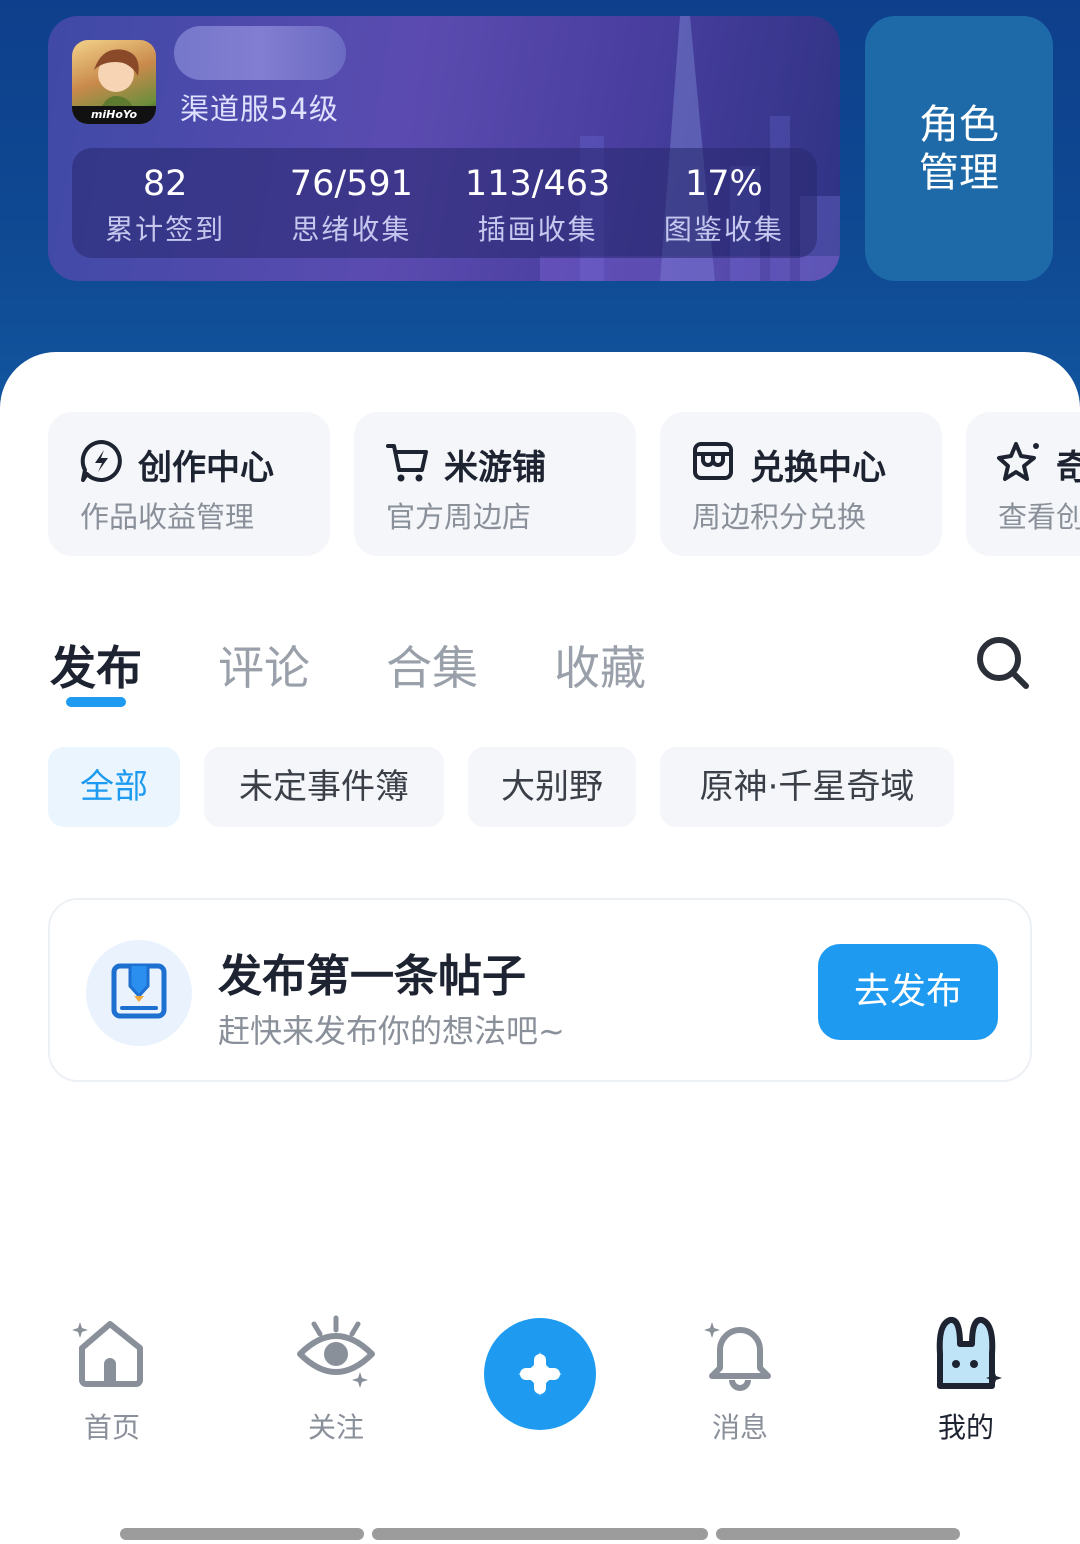 The width and height of the screenshot is (1080, 1544). I want to click on role-management-button: 角色 管理, so click(959, 148).